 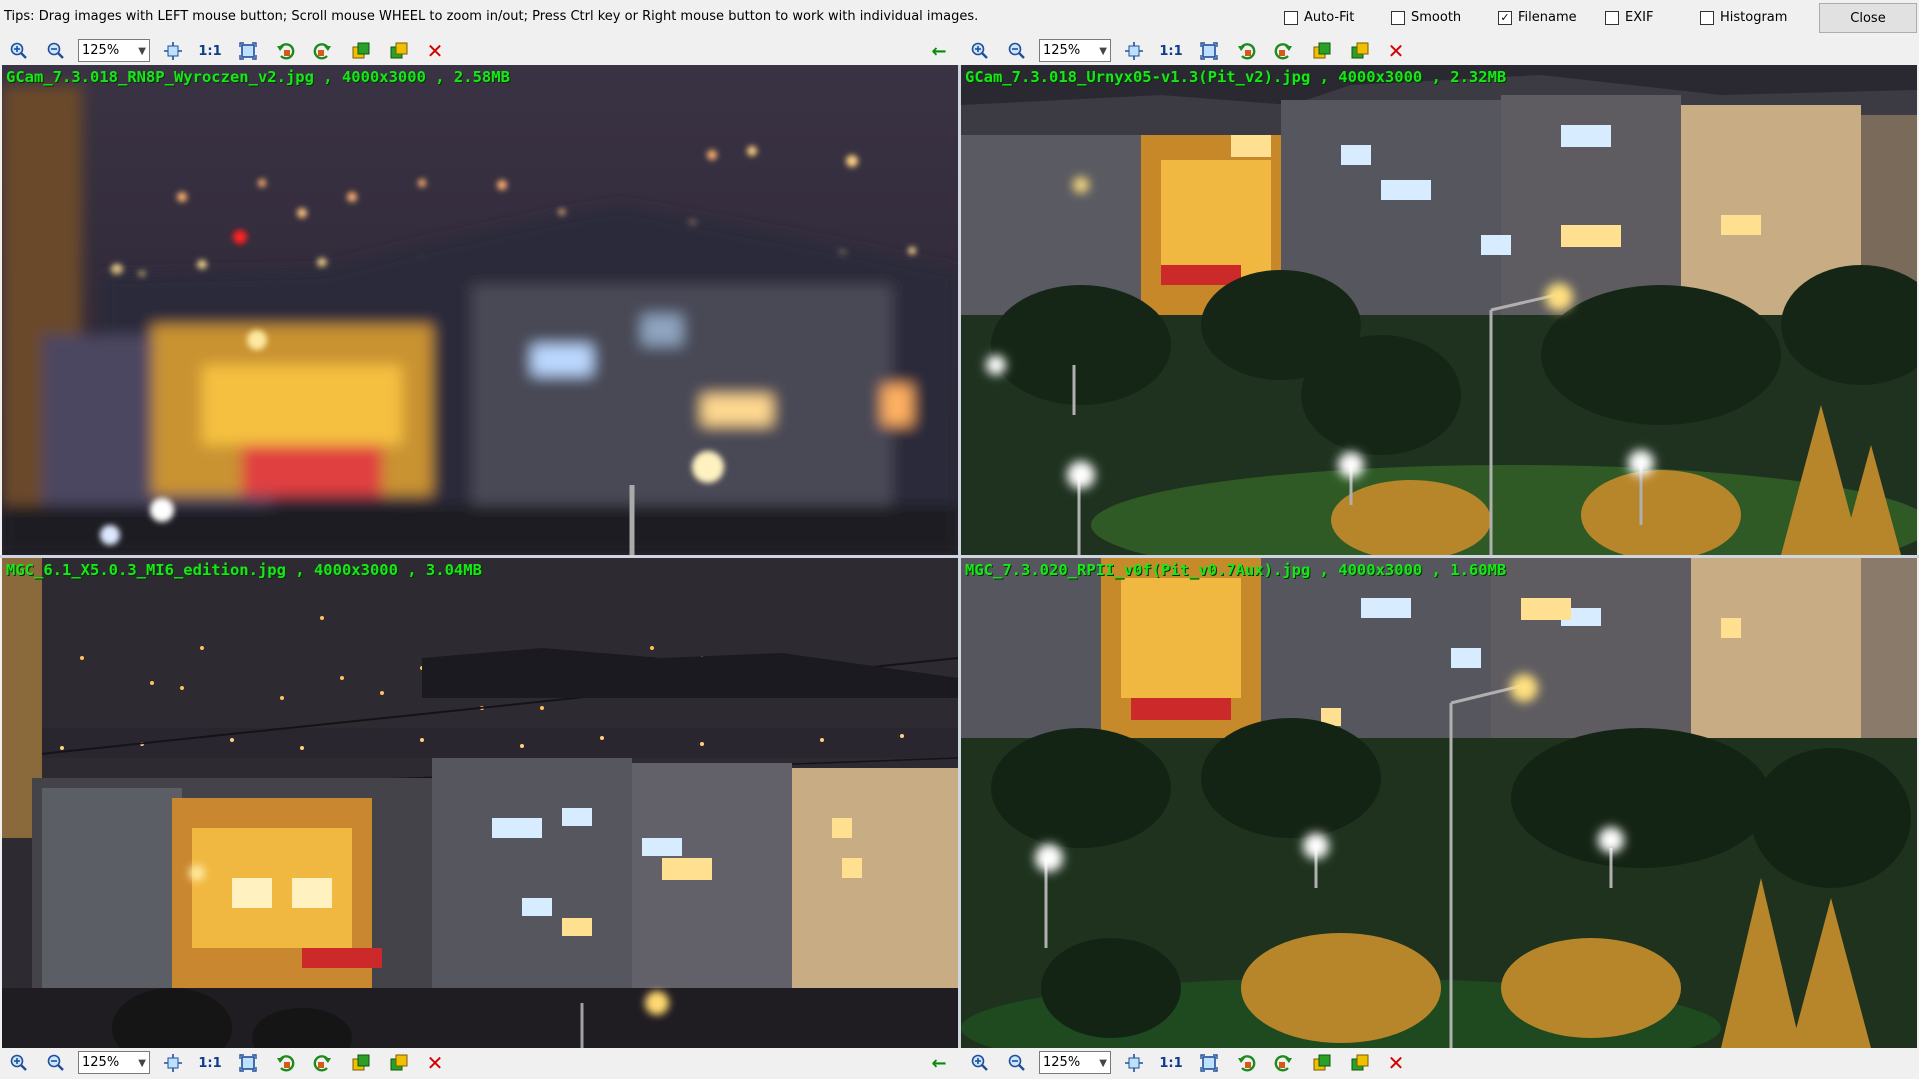 What do you see at coordinates (1291, 17) in the screenshot?
I see `auto-fit-checkbox` at bounding box center [1291, 17].